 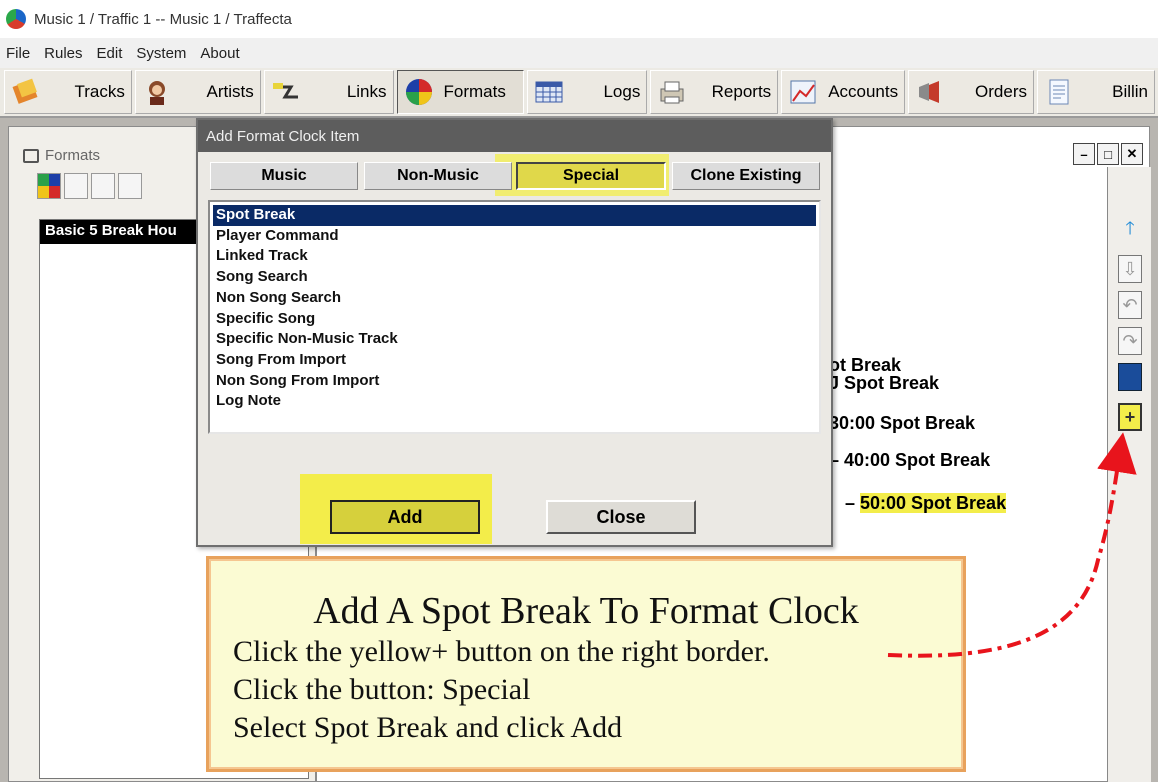 What do you see at coordinates (514, 298) in the screenshot?
I see `list-item: Non Song Search` at bounding box center [514, 298].